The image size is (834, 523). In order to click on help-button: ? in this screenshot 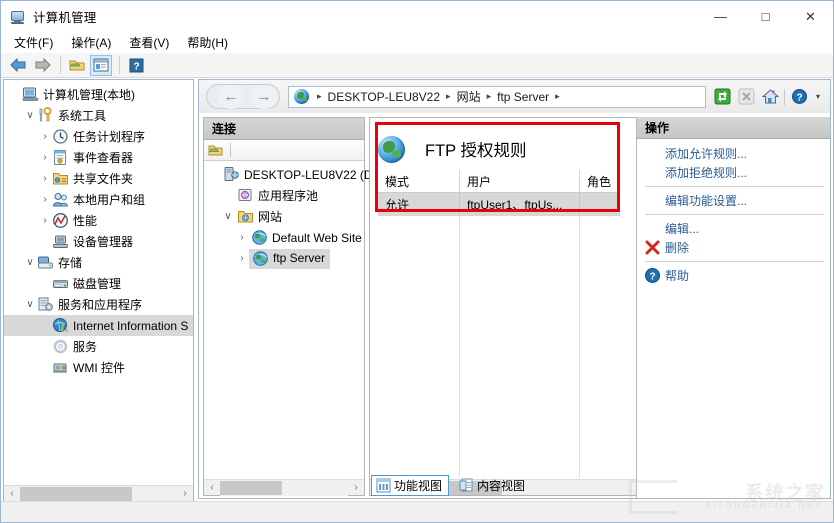, I will do `click(136, 65)`.